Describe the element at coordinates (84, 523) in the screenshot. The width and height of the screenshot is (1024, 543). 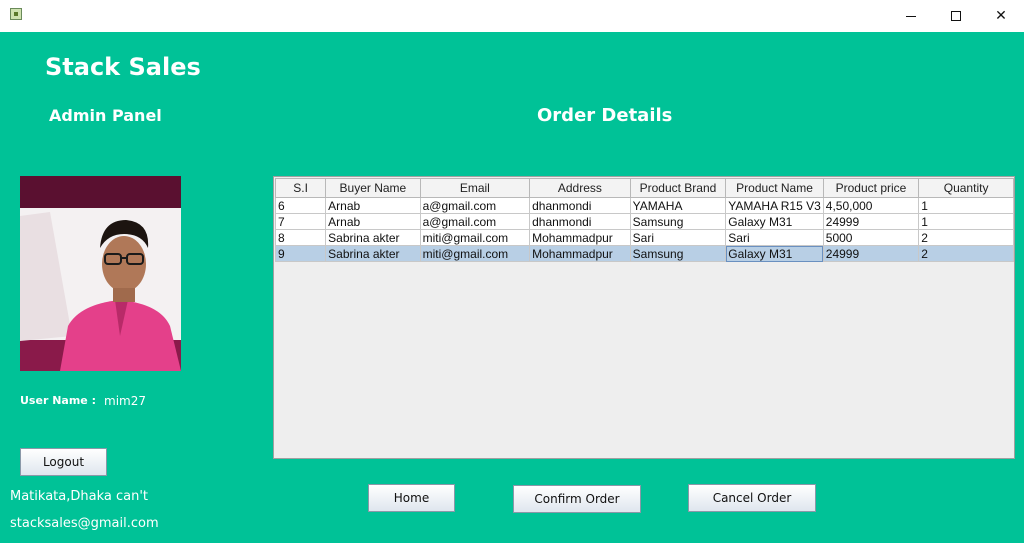
I see `company-email: stacksales@gmail.com` at that location.